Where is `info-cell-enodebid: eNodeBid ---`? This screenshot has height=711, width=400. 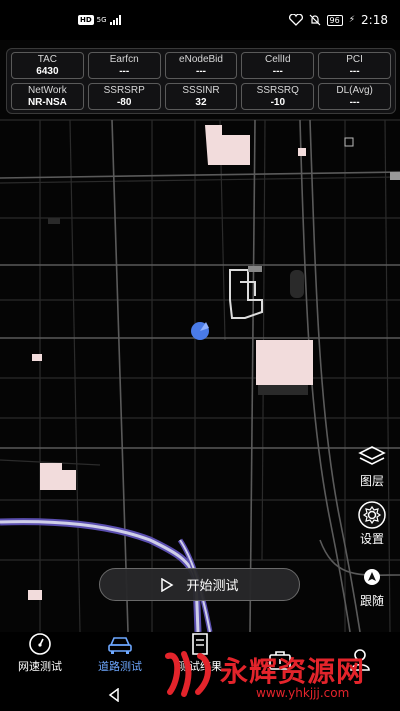 info-cell-enodebid: eNodeBid --- is located at coordinates (201, 65).